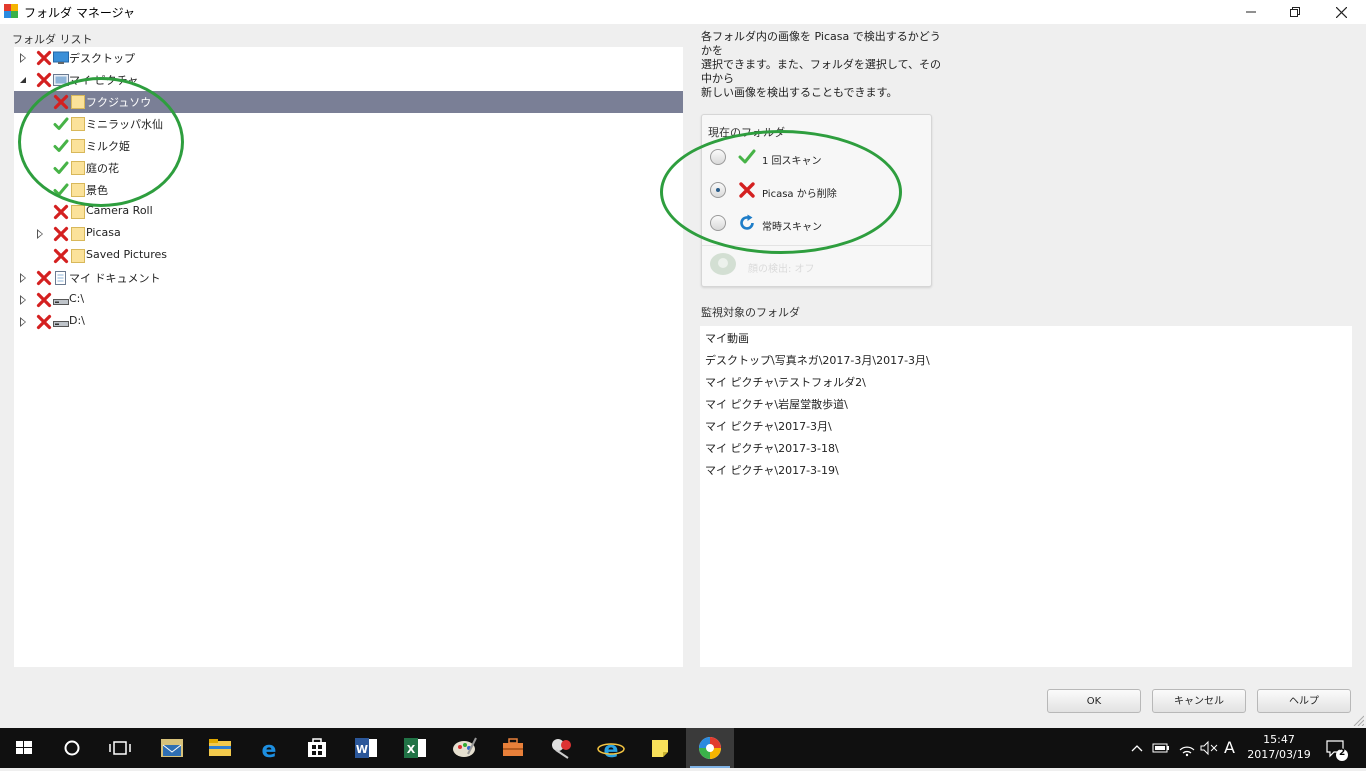 The image size is (1366, 771). What do you see at coordinates (718, 157) in the screenshot?
I see `scan-once-radio` at bounding box center [718, 157].